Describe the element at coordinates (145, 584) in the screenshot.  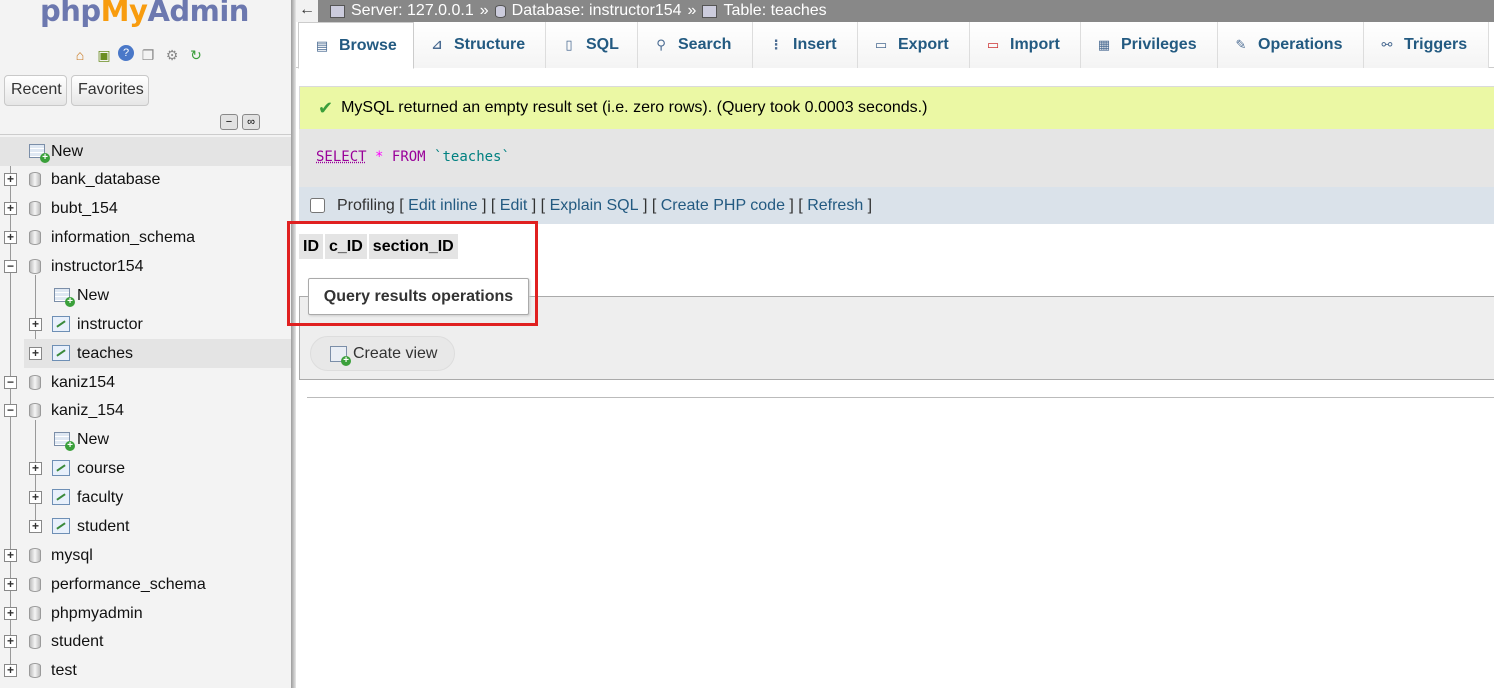
I see `tree-item-performance-schema: + performance_schema` at that location.